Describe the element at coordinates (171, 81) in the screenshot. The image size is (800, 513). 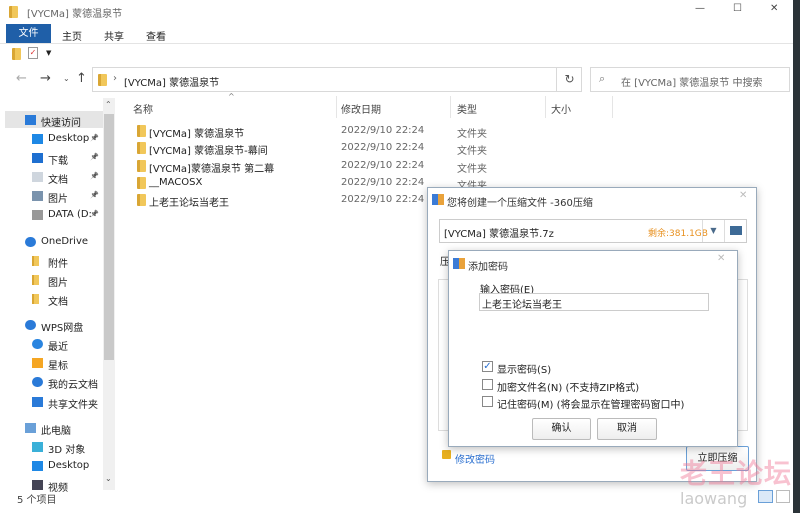
I see `breadcrumb: [VYCMa] 蒙德温泉节` at that location.